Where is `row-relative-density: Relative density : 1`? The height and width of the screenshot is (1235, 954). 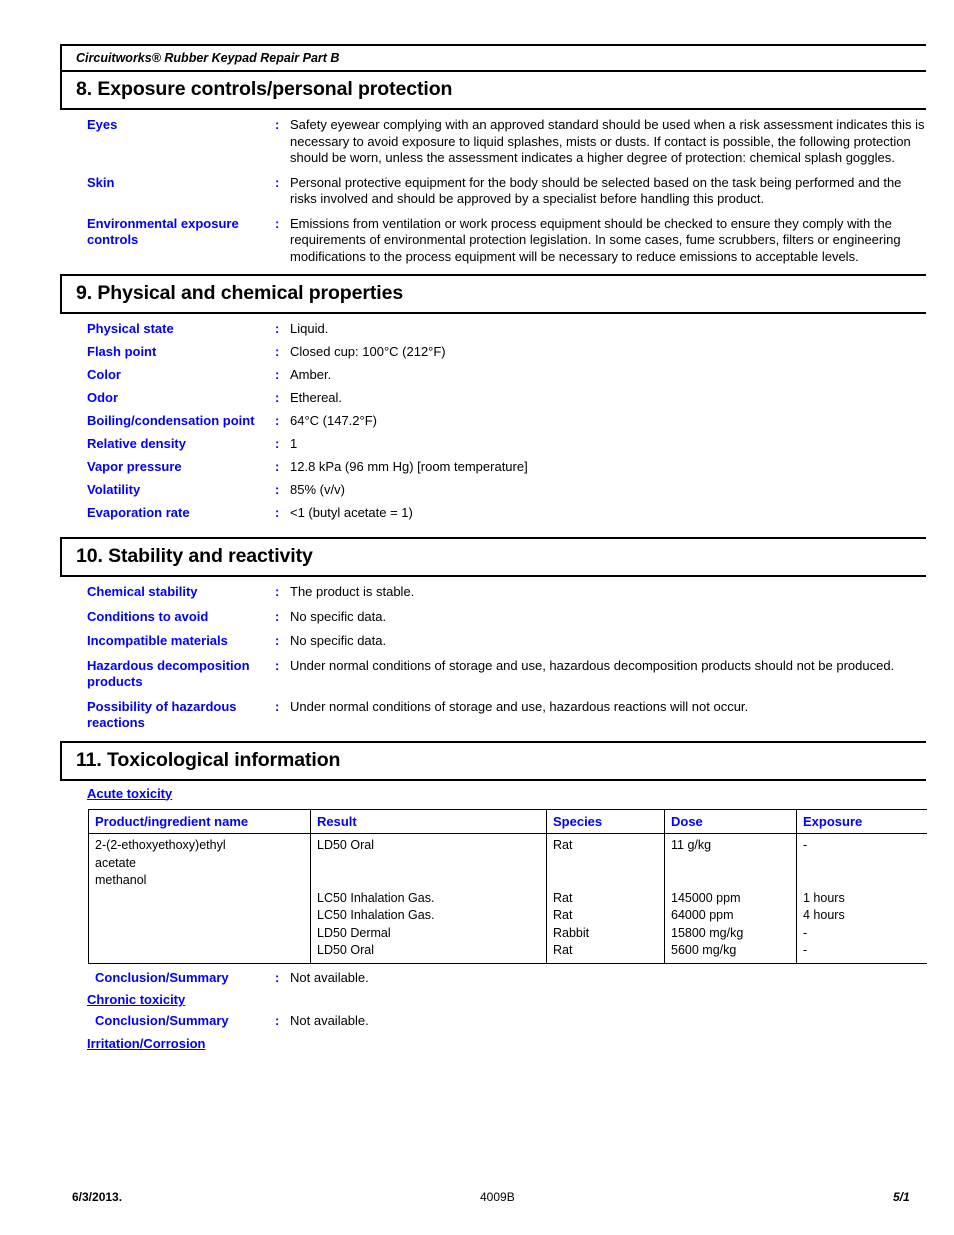
row-relative-density: Relative density : 1 is located at coordinates (493, 444).